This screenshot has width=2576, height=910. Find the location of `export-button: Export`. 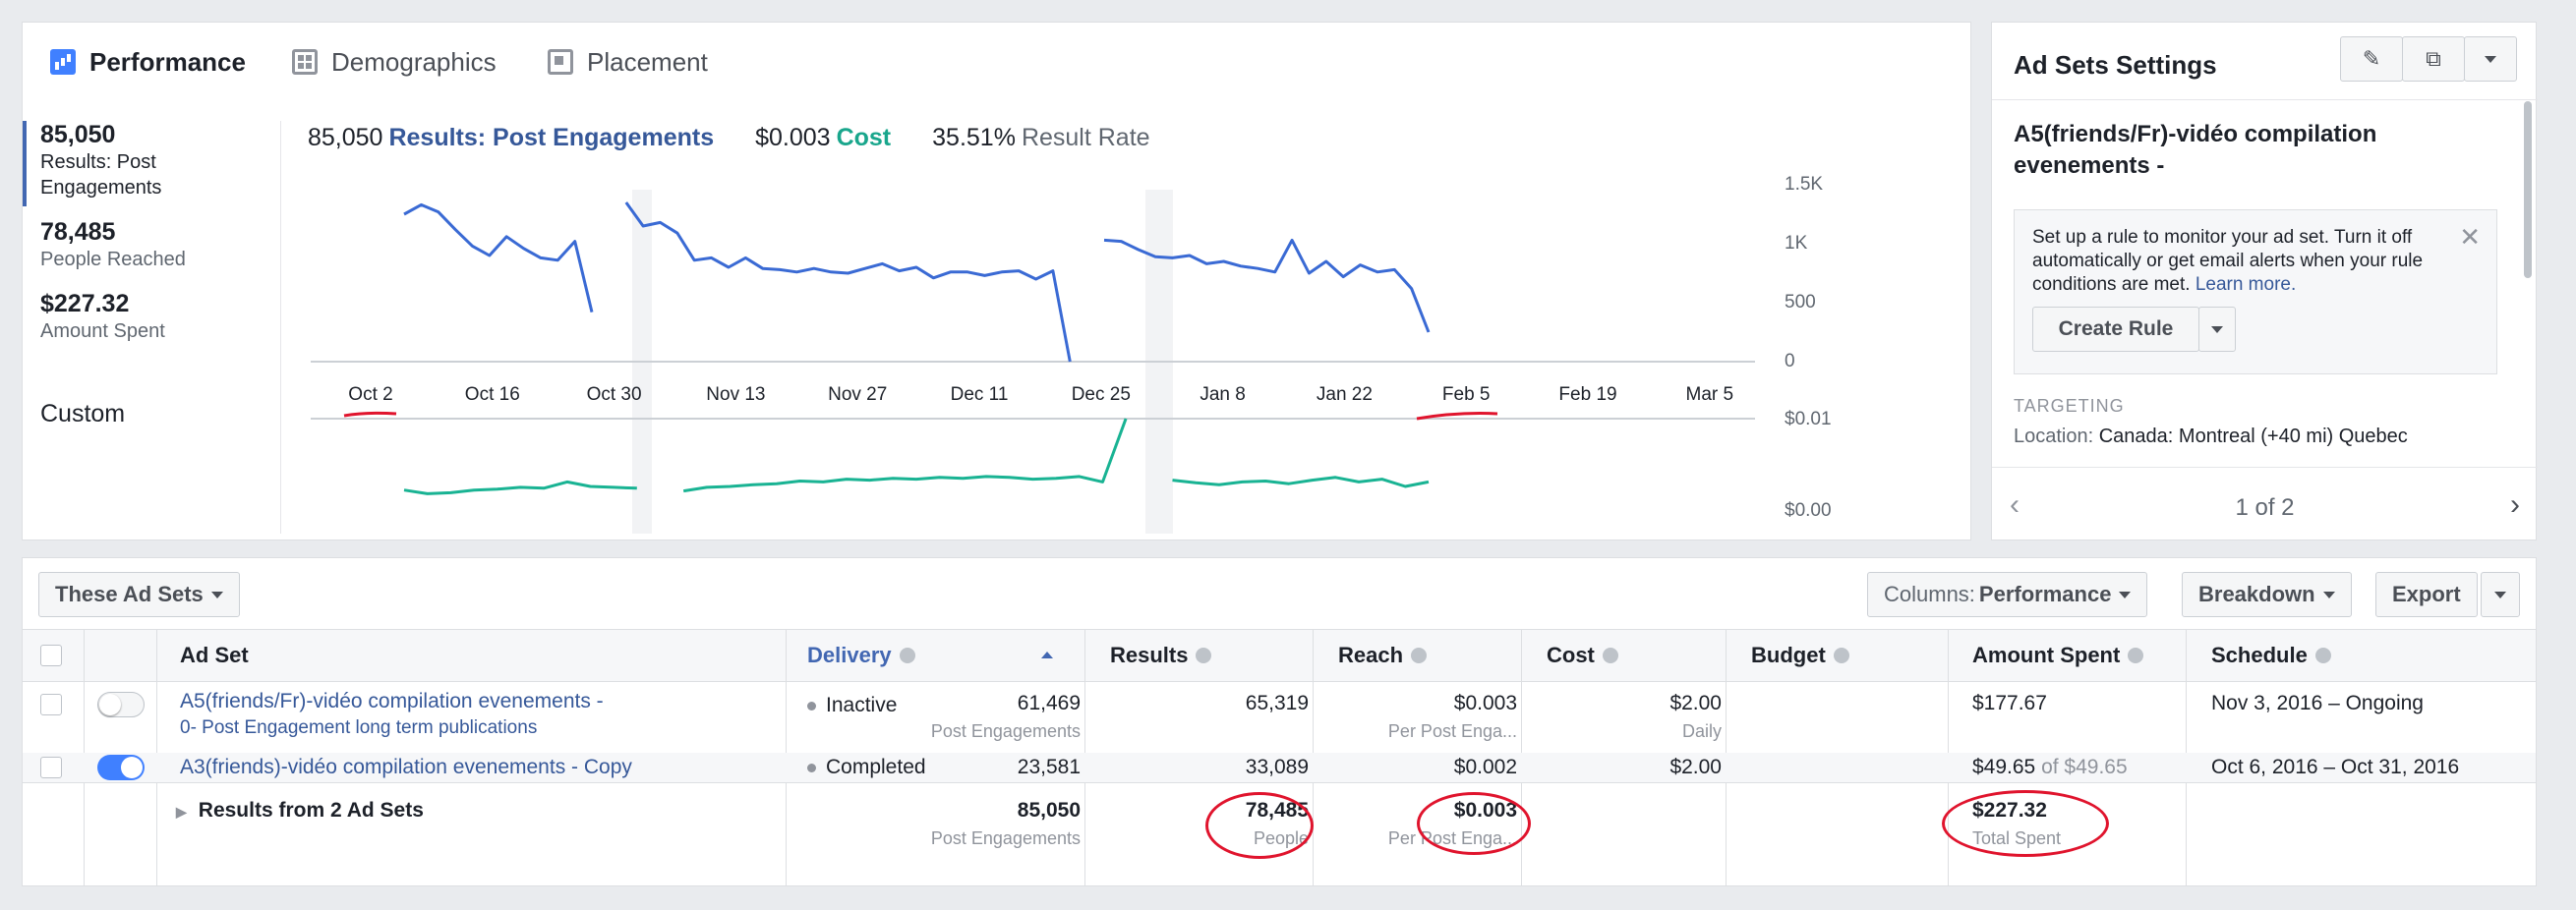

export-button: Export is located at coordinates (2426, 594).